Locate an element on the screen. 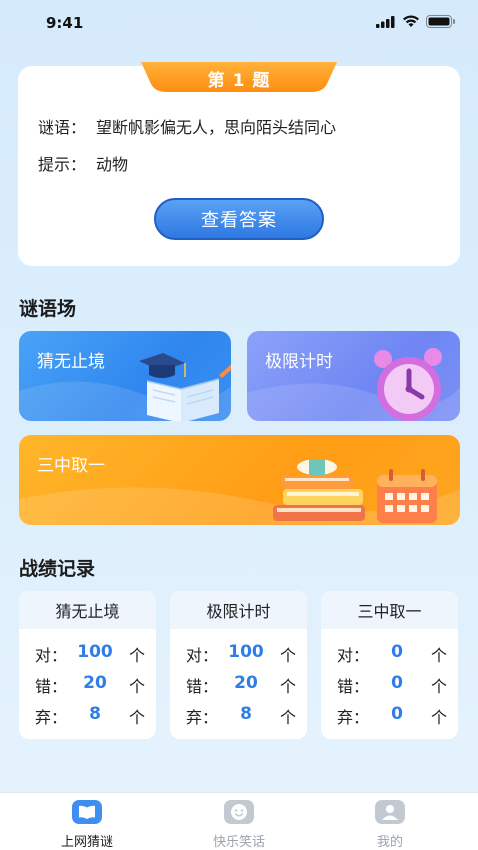 Image resolution: width=478 pixels, height=850 pixels. question-number: 第 1 题 is located at coordinates (239, 81).